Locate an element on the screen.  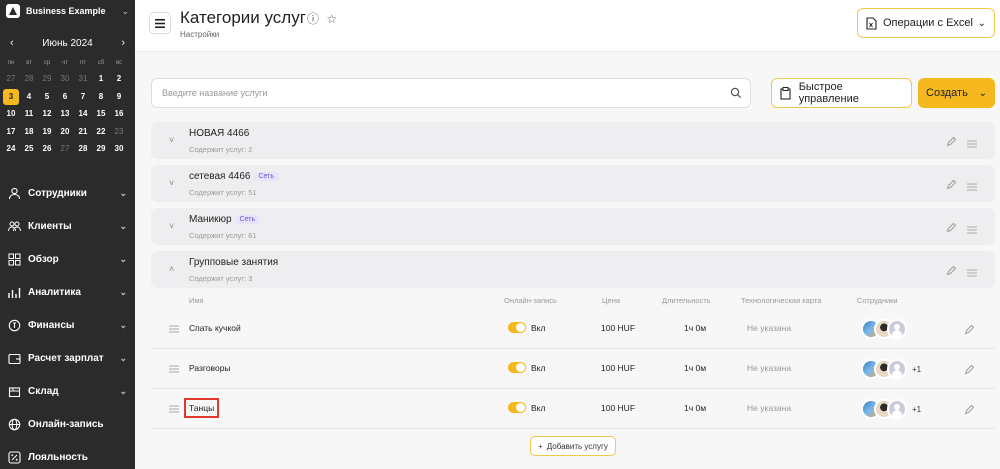
calendar-day: 18 is located at coordinates (29, 132).